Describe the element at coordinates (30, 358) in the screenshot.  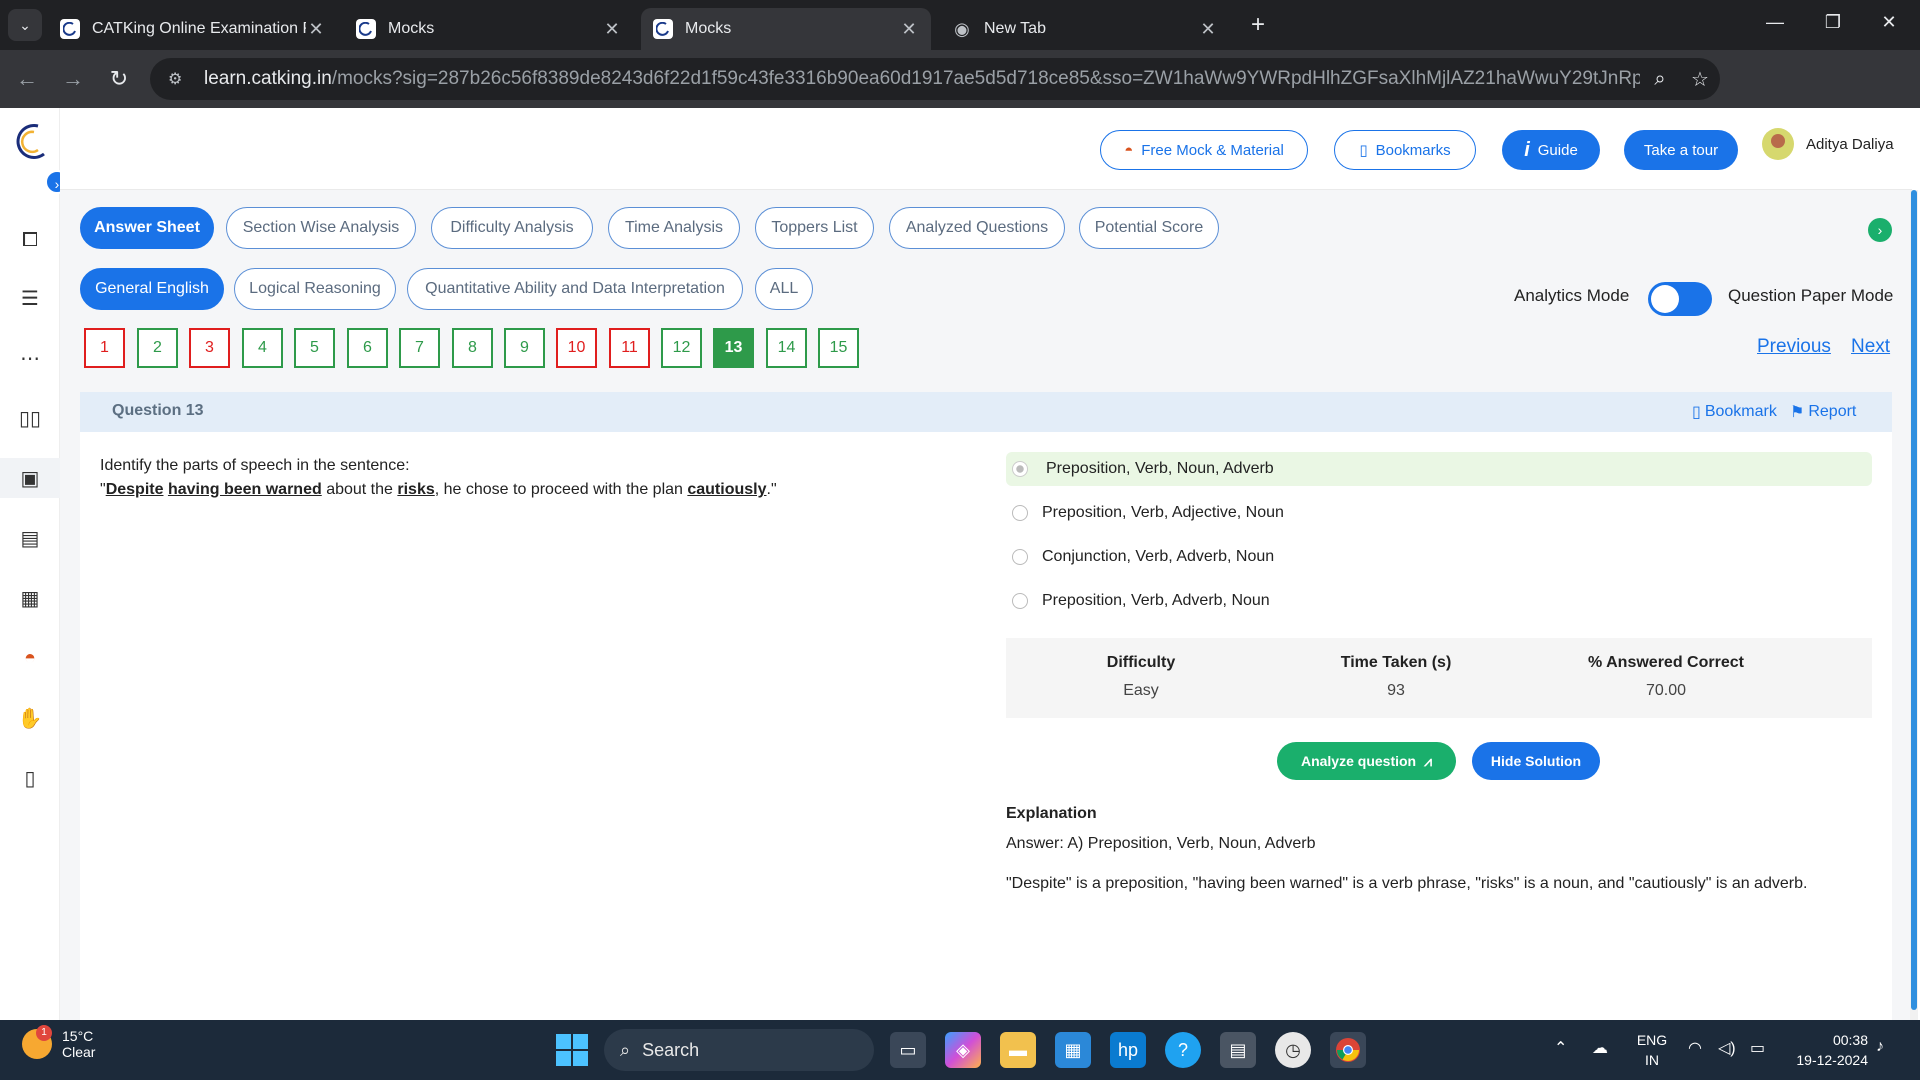
I see `sidebar-more-icon: ⋯` at that location.